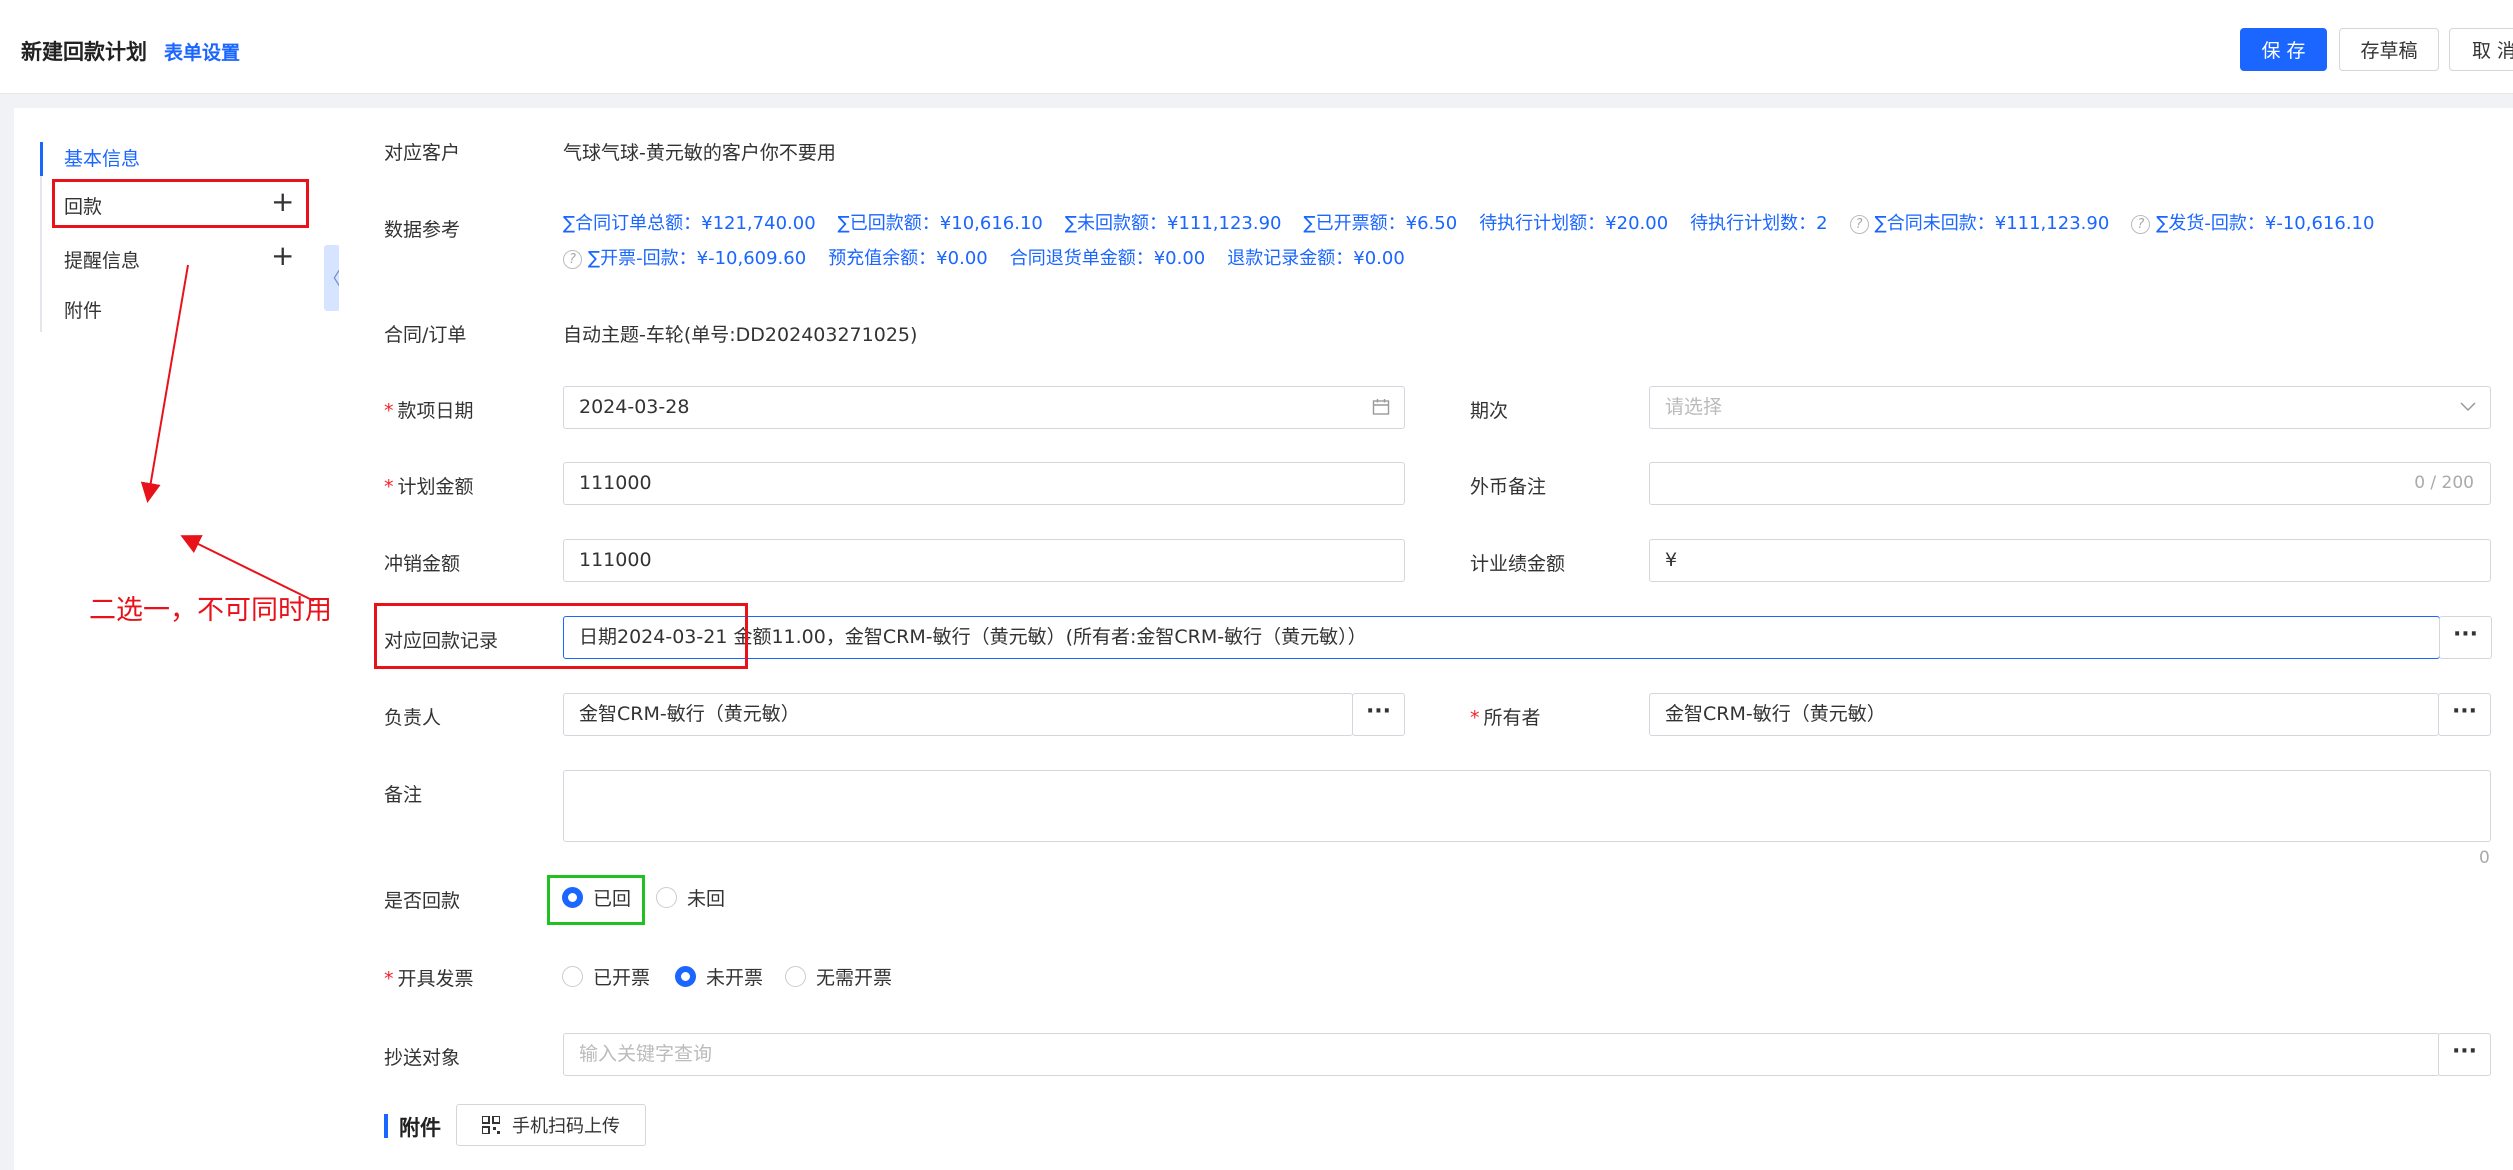 The height and width of the screenshot is (1170, 2513). I want to click on page-title: 新建回款计划, so click(84, 52).